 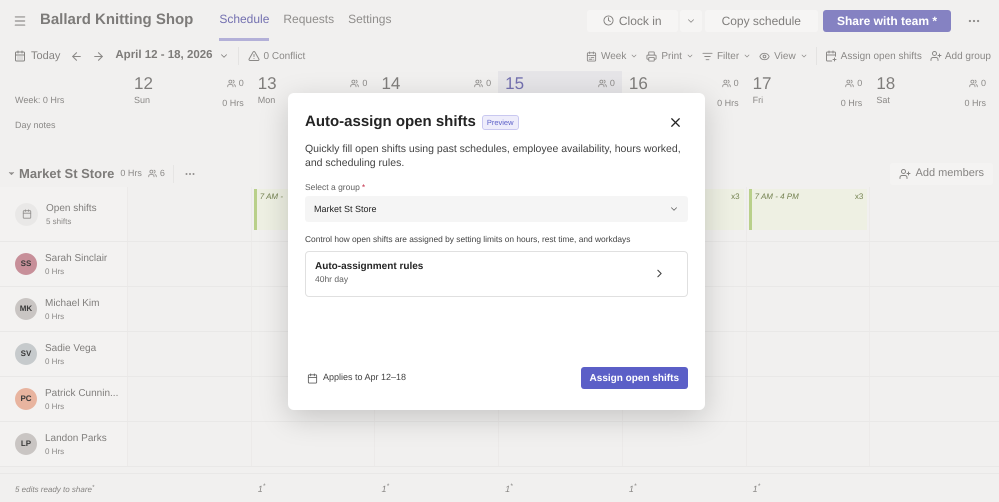 I want to click on menu-icon, so click(x=20, y=21).